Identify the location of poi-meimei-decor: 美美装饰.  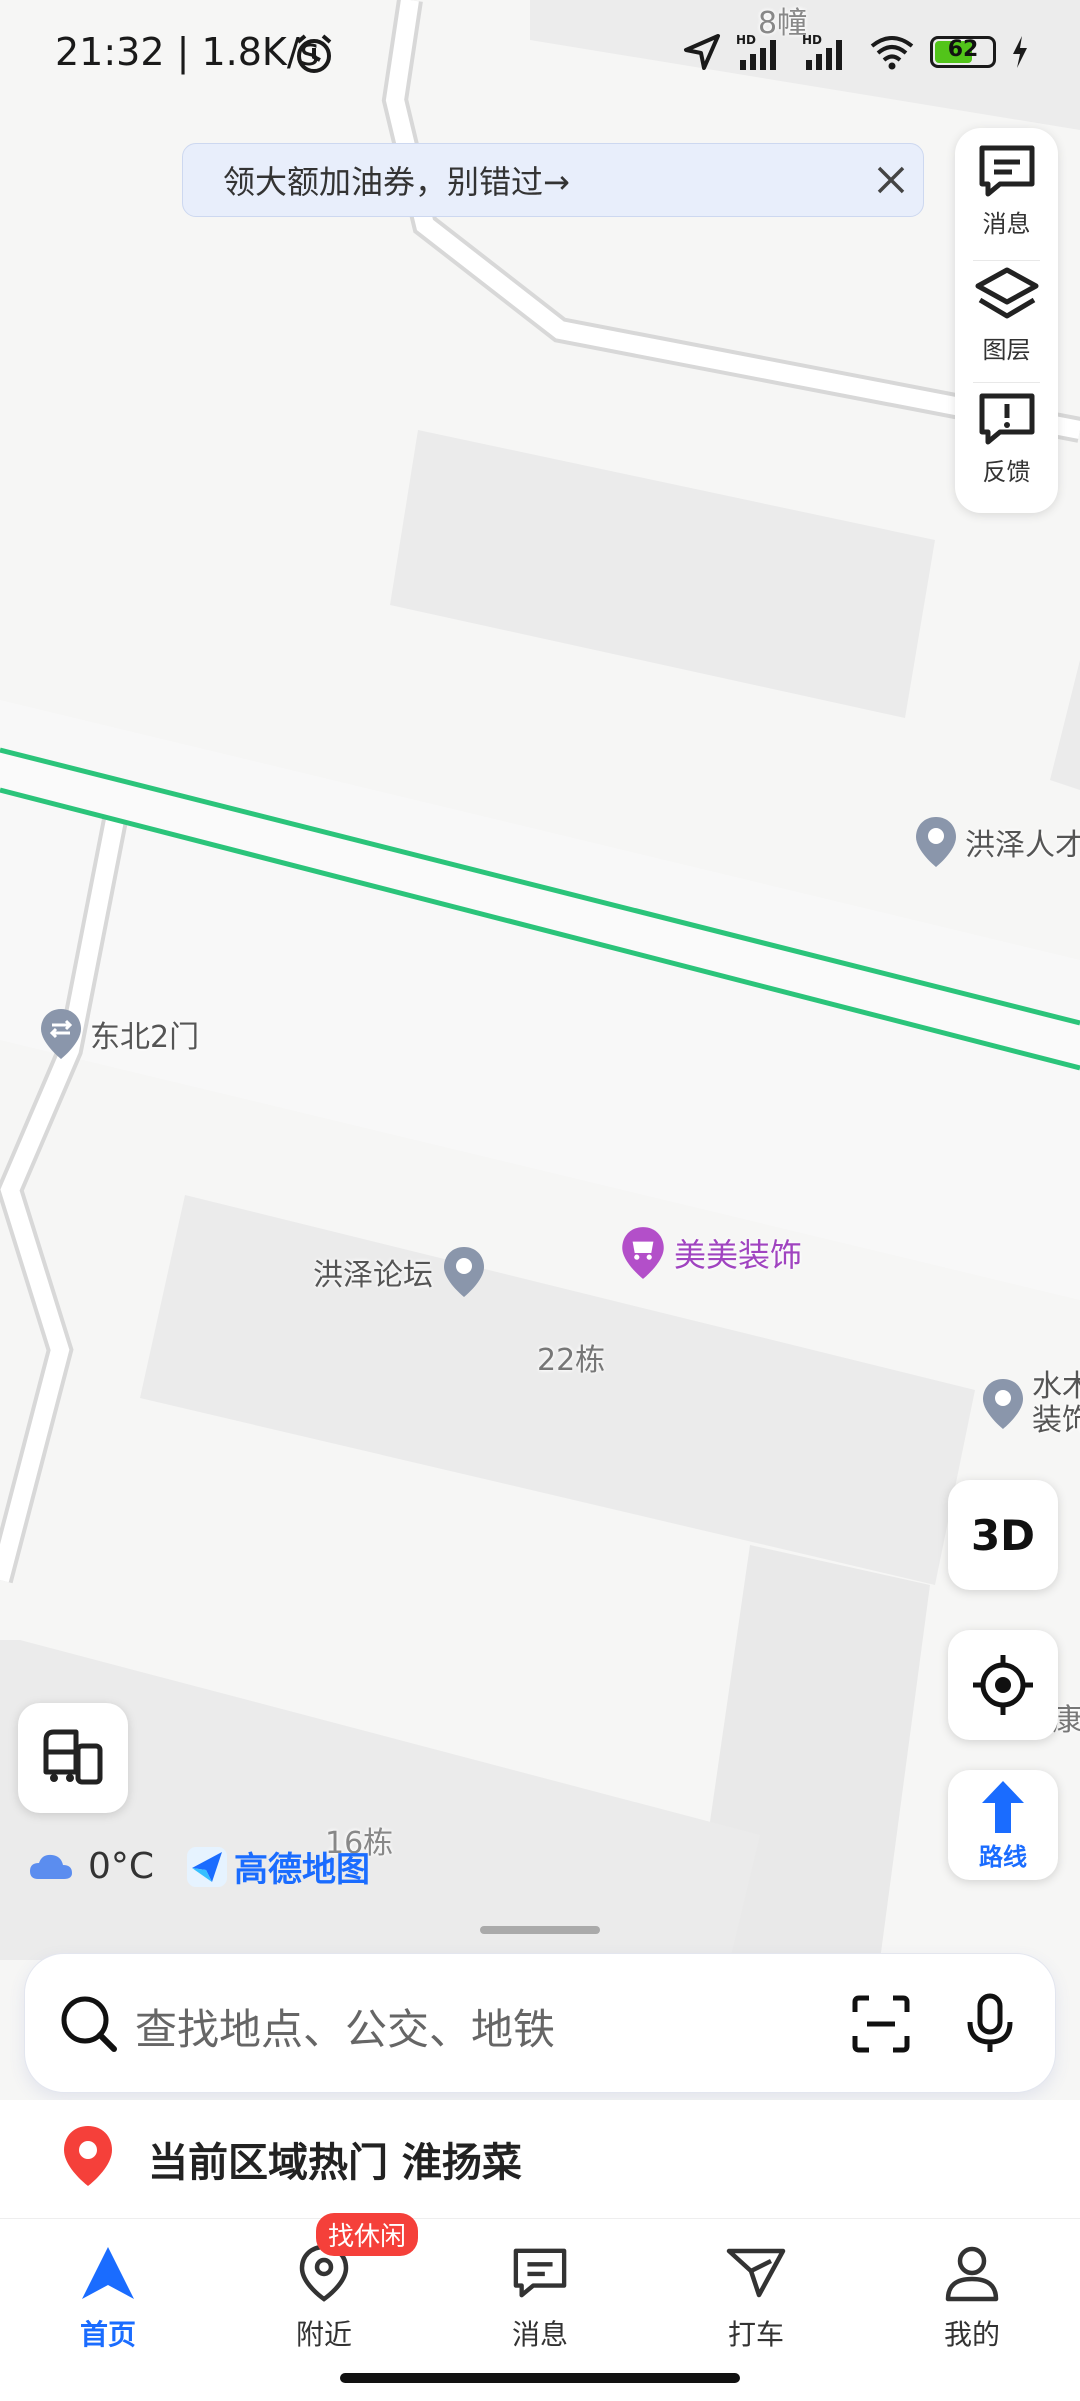
(710, 1253).